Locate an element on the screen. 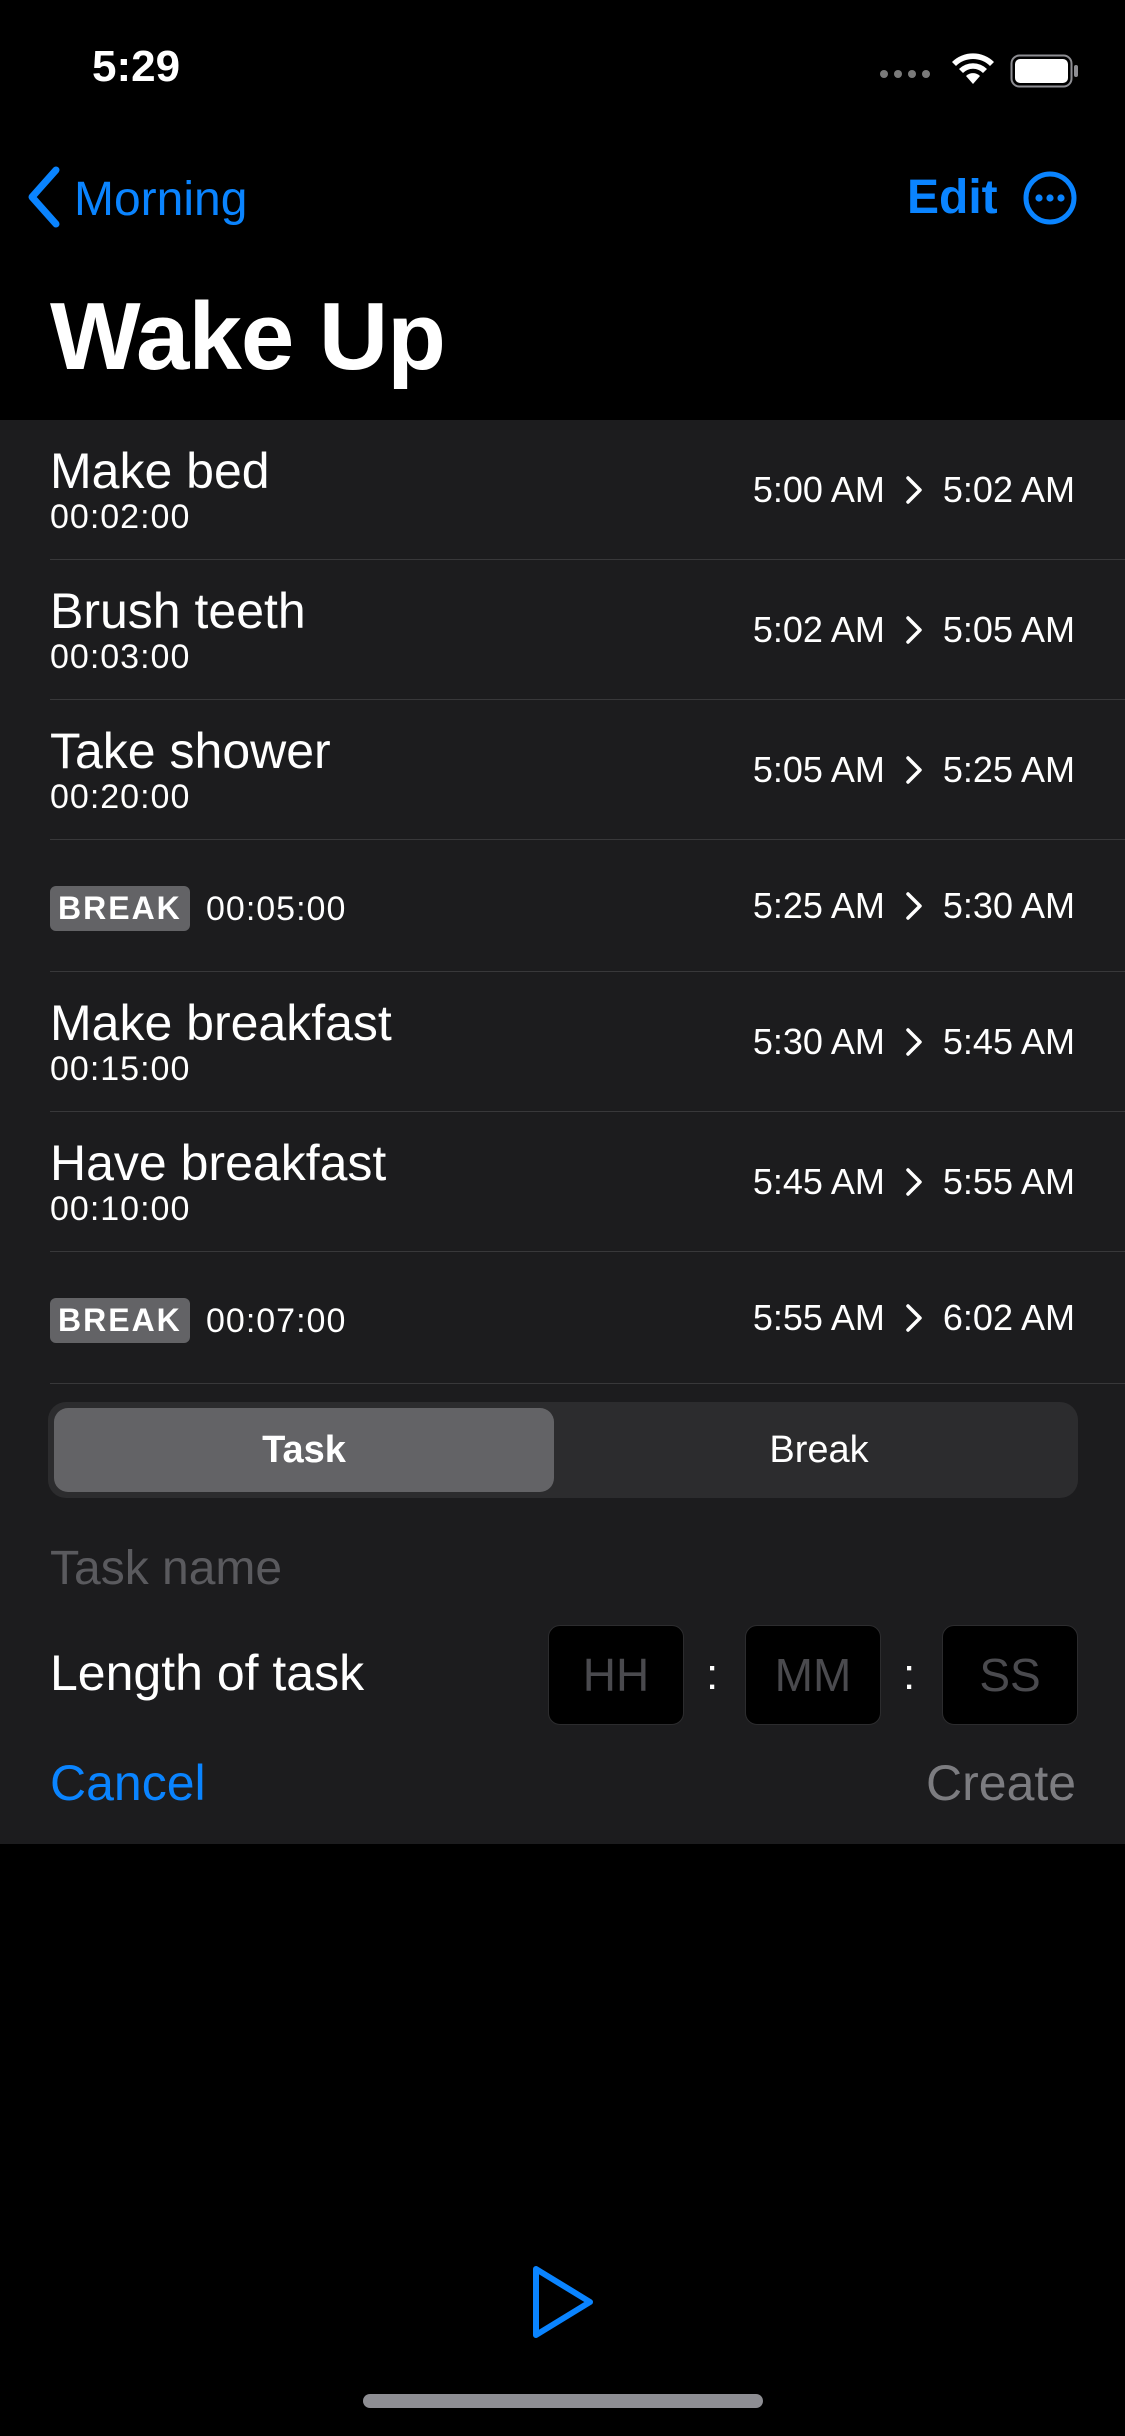  edit-button: Edit is located at coordinates (952, 197).